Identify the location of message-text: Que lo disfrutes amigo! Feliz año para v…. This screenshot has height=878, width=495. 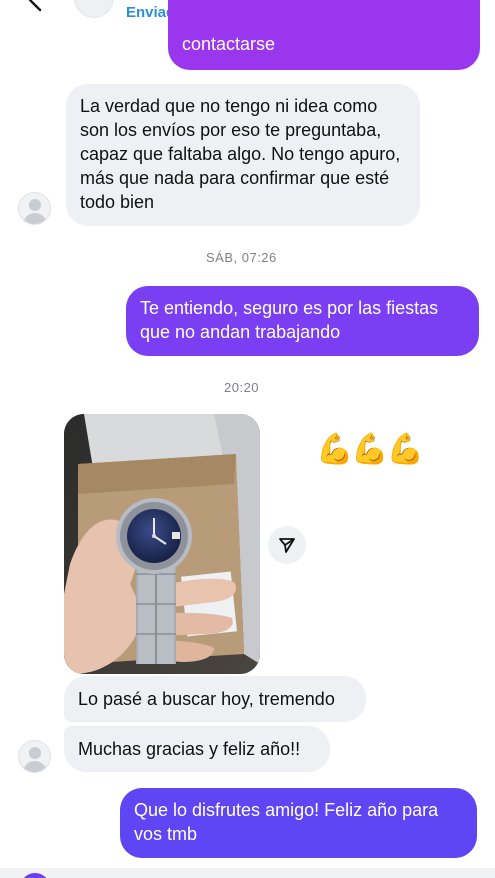
(286, 822).